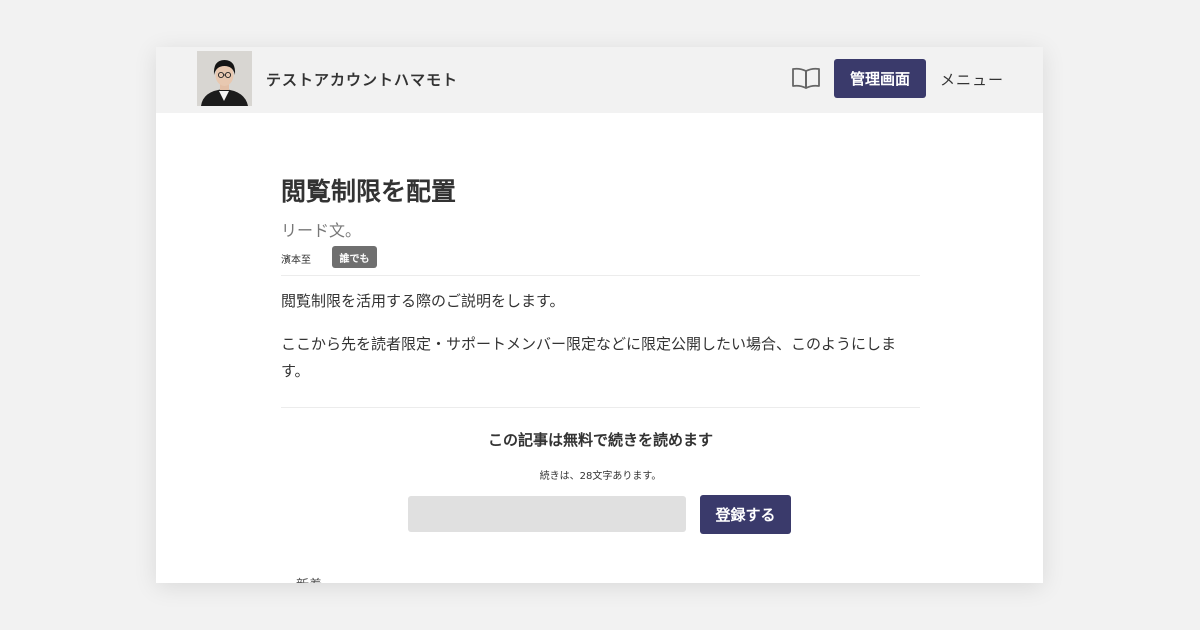  Describe the element at coordinates (745, 514) in the screenshot. I see `register-button: 登録する` at that location.